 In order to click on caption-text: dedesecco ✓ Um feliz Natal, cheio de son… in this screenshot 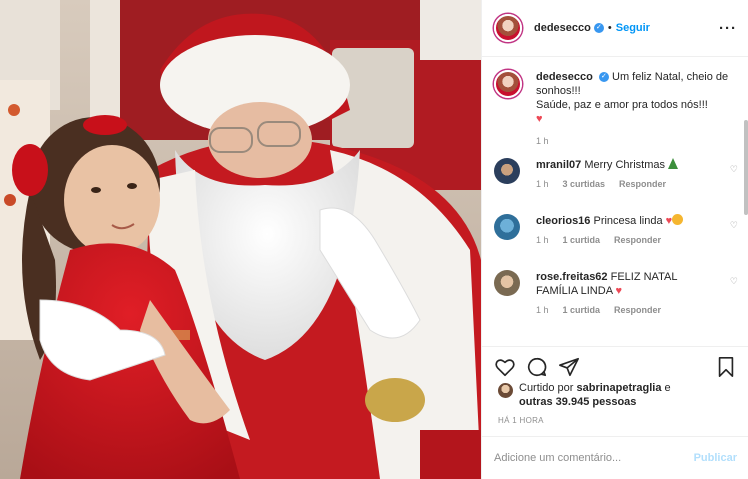, I will do `click(635, 98)`.